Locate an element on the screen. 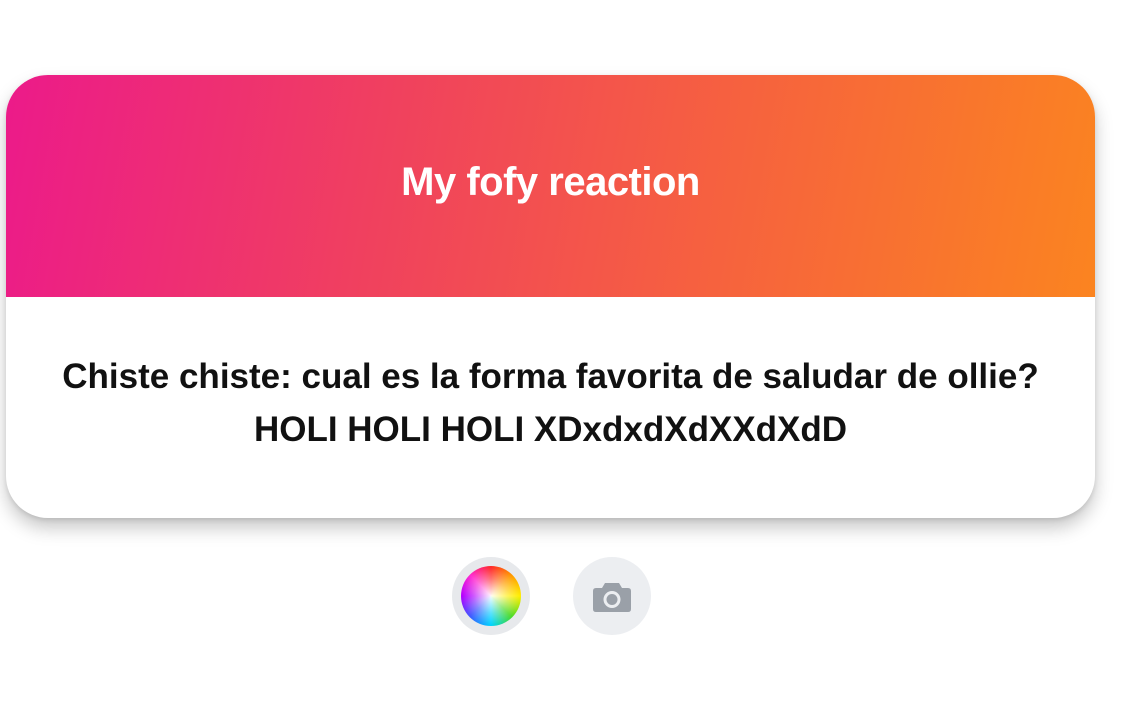 This screenshot has width=1124, height=707. camera-icon is located at coordinates (612, 597).